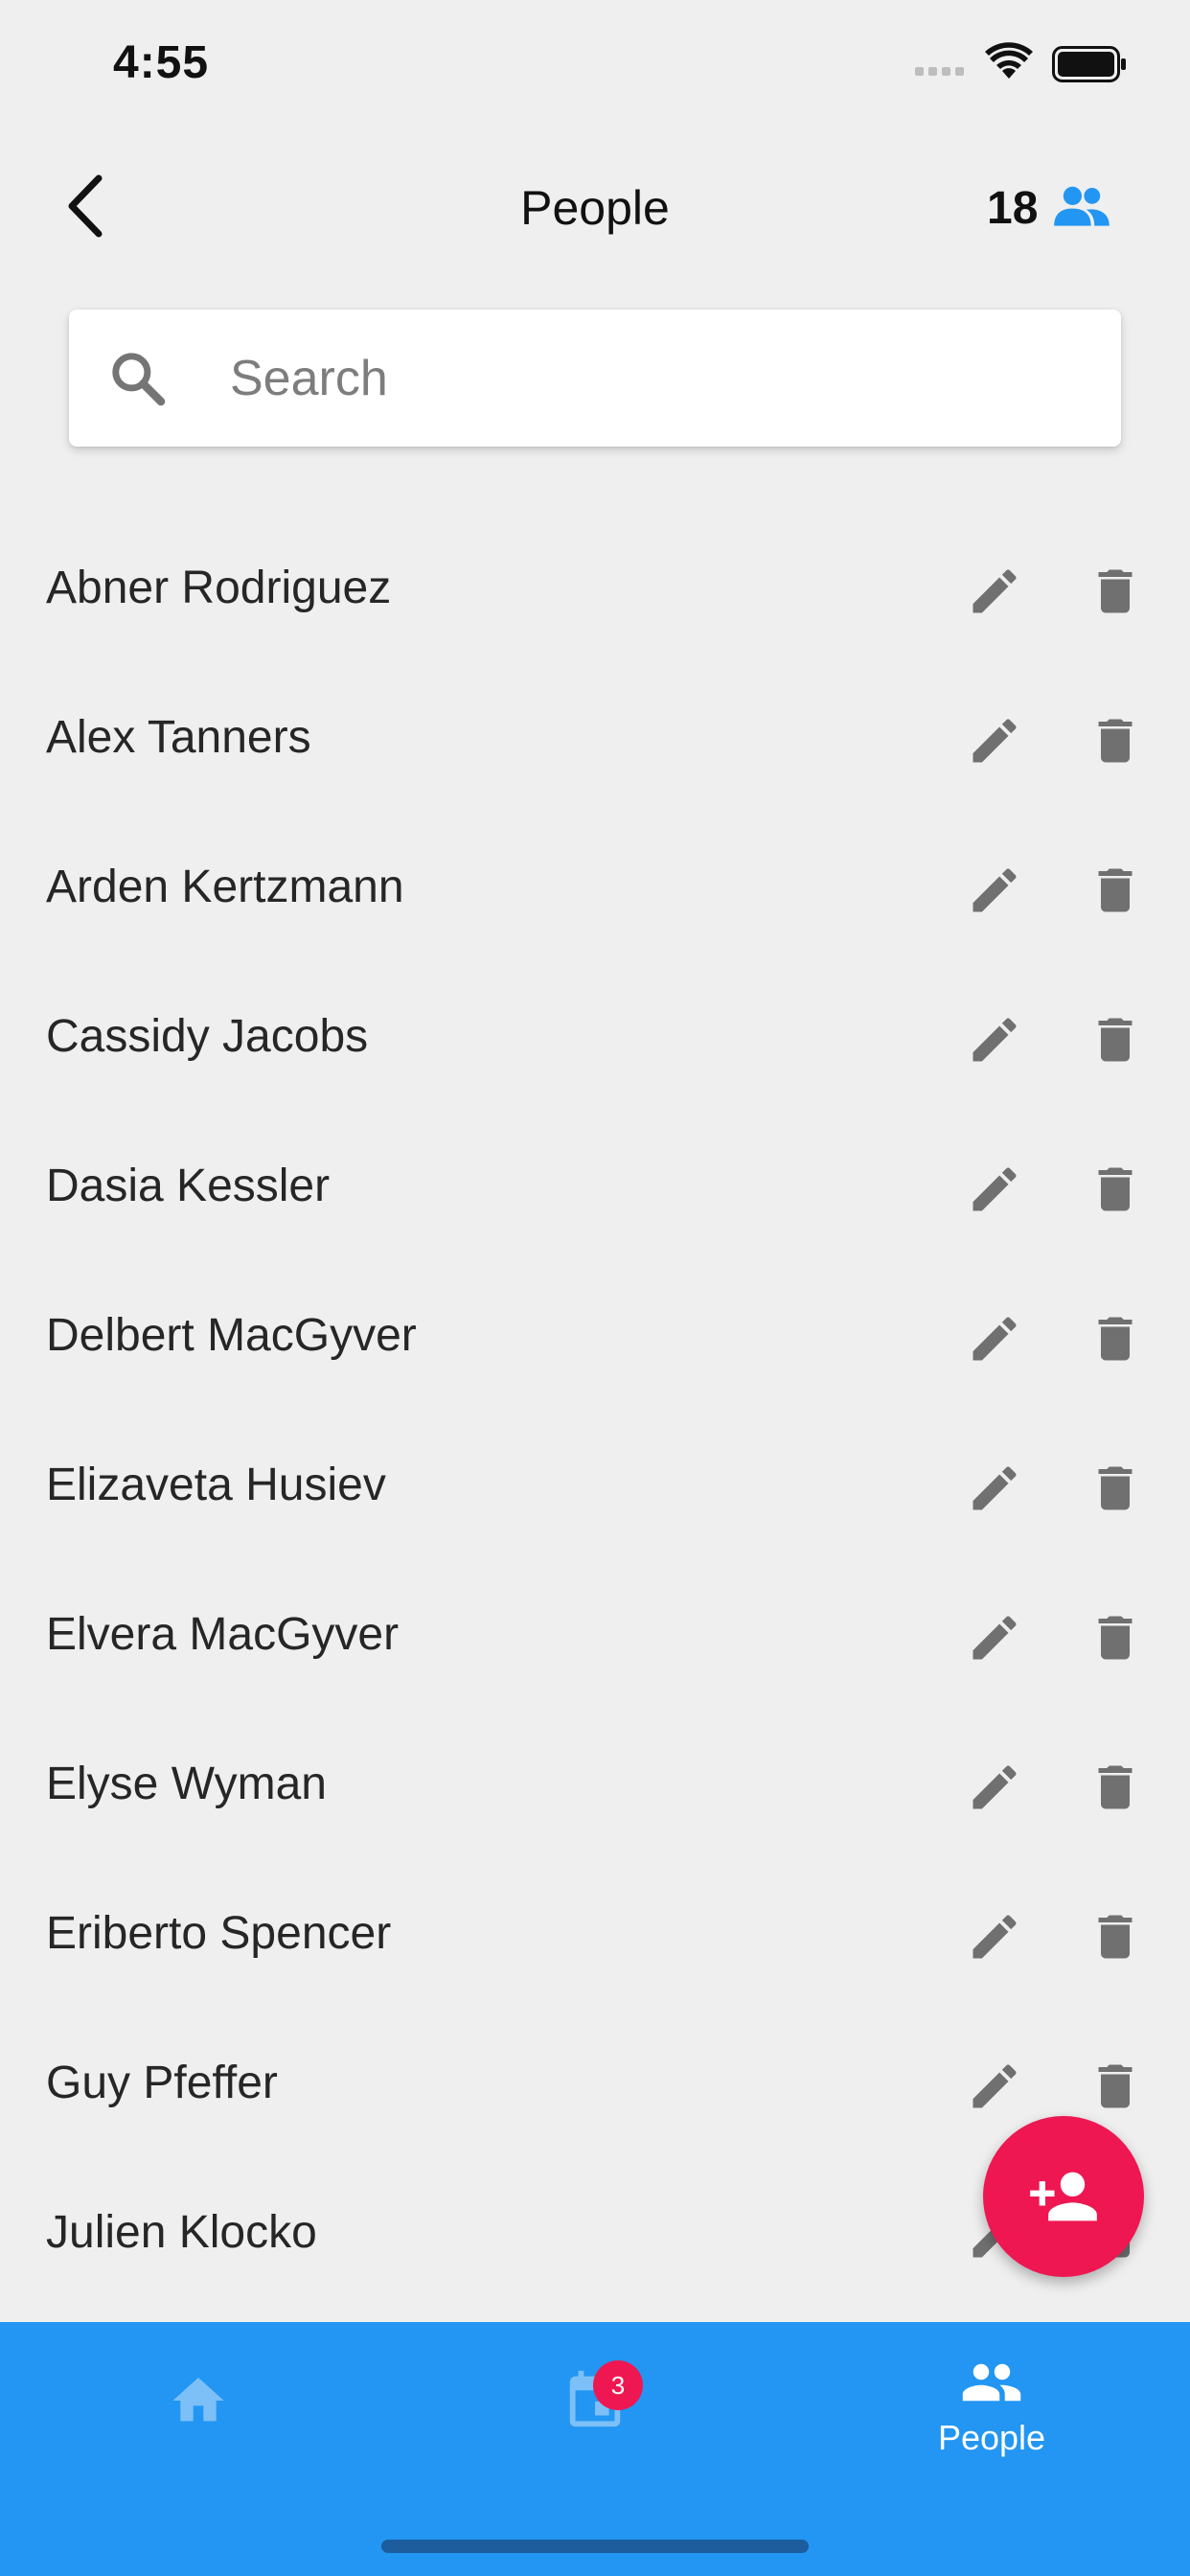 This screenshot has height=2576, width=1190. Describe the element at coordinates (595, 890) in the screenshot. I see `list-item: Arden Kertzmann` at that location.